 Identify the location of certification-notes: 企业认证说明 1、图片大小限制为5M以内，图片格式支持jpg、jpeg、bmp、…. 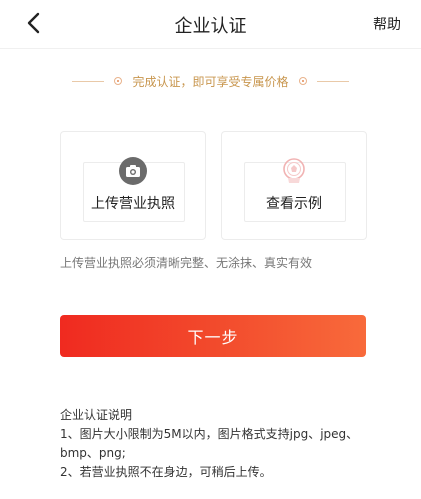
(225, 444).